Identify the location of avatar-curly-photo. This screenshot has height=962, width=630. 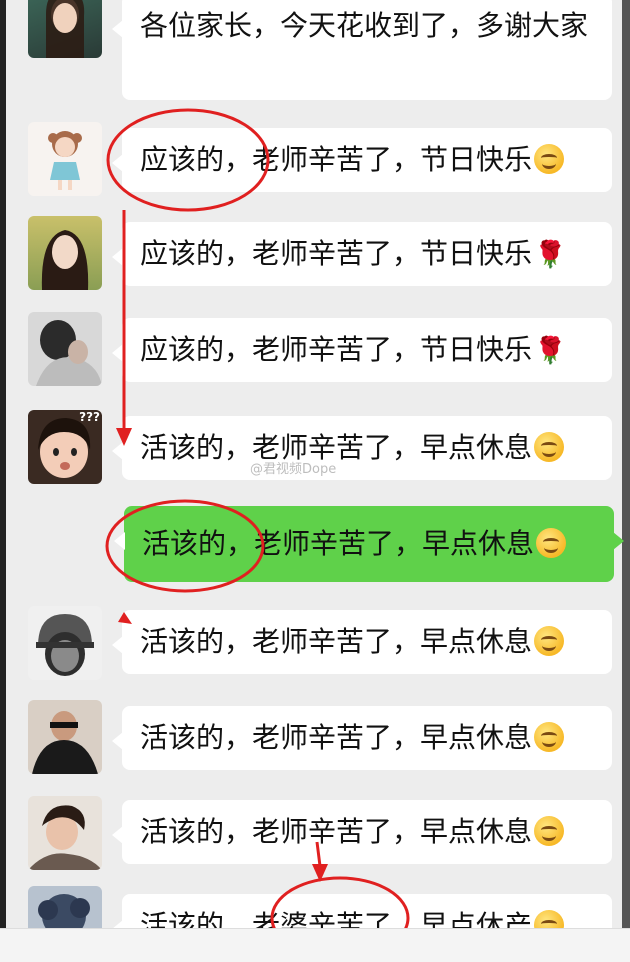
(65, 907).